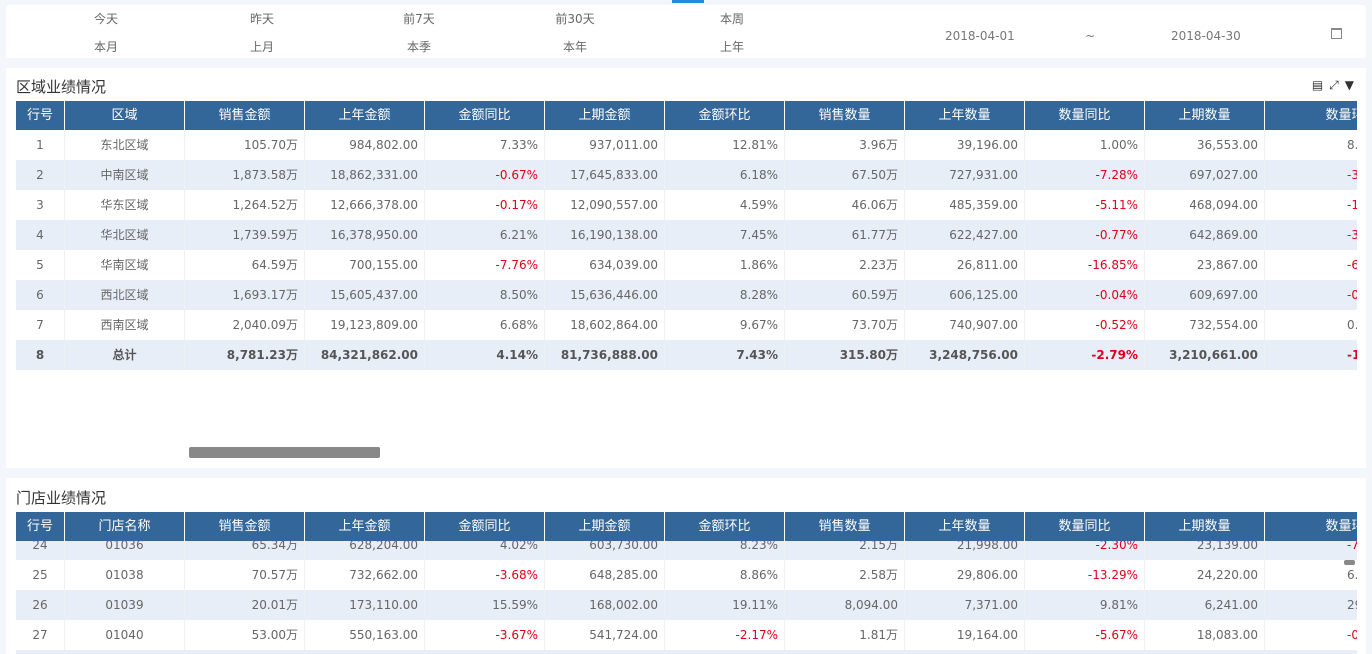 The height and width of the screenshot is (654, 1372). What do you see at coordinates (1311, 325) in the screenshot?
I see `table-cell: 0.6` at bounding box center [1311, 325].